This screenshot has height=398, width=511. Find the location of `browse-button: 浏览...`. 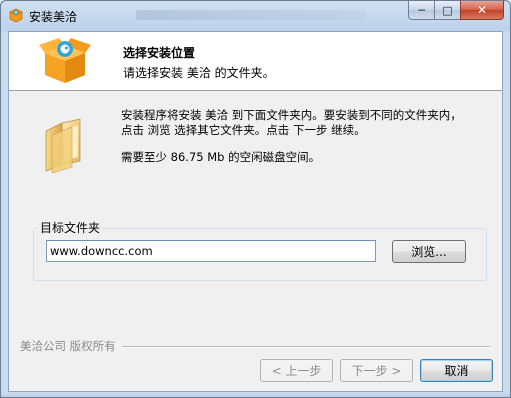

browse-button: 浏览... is located at coordinates (429, 251).